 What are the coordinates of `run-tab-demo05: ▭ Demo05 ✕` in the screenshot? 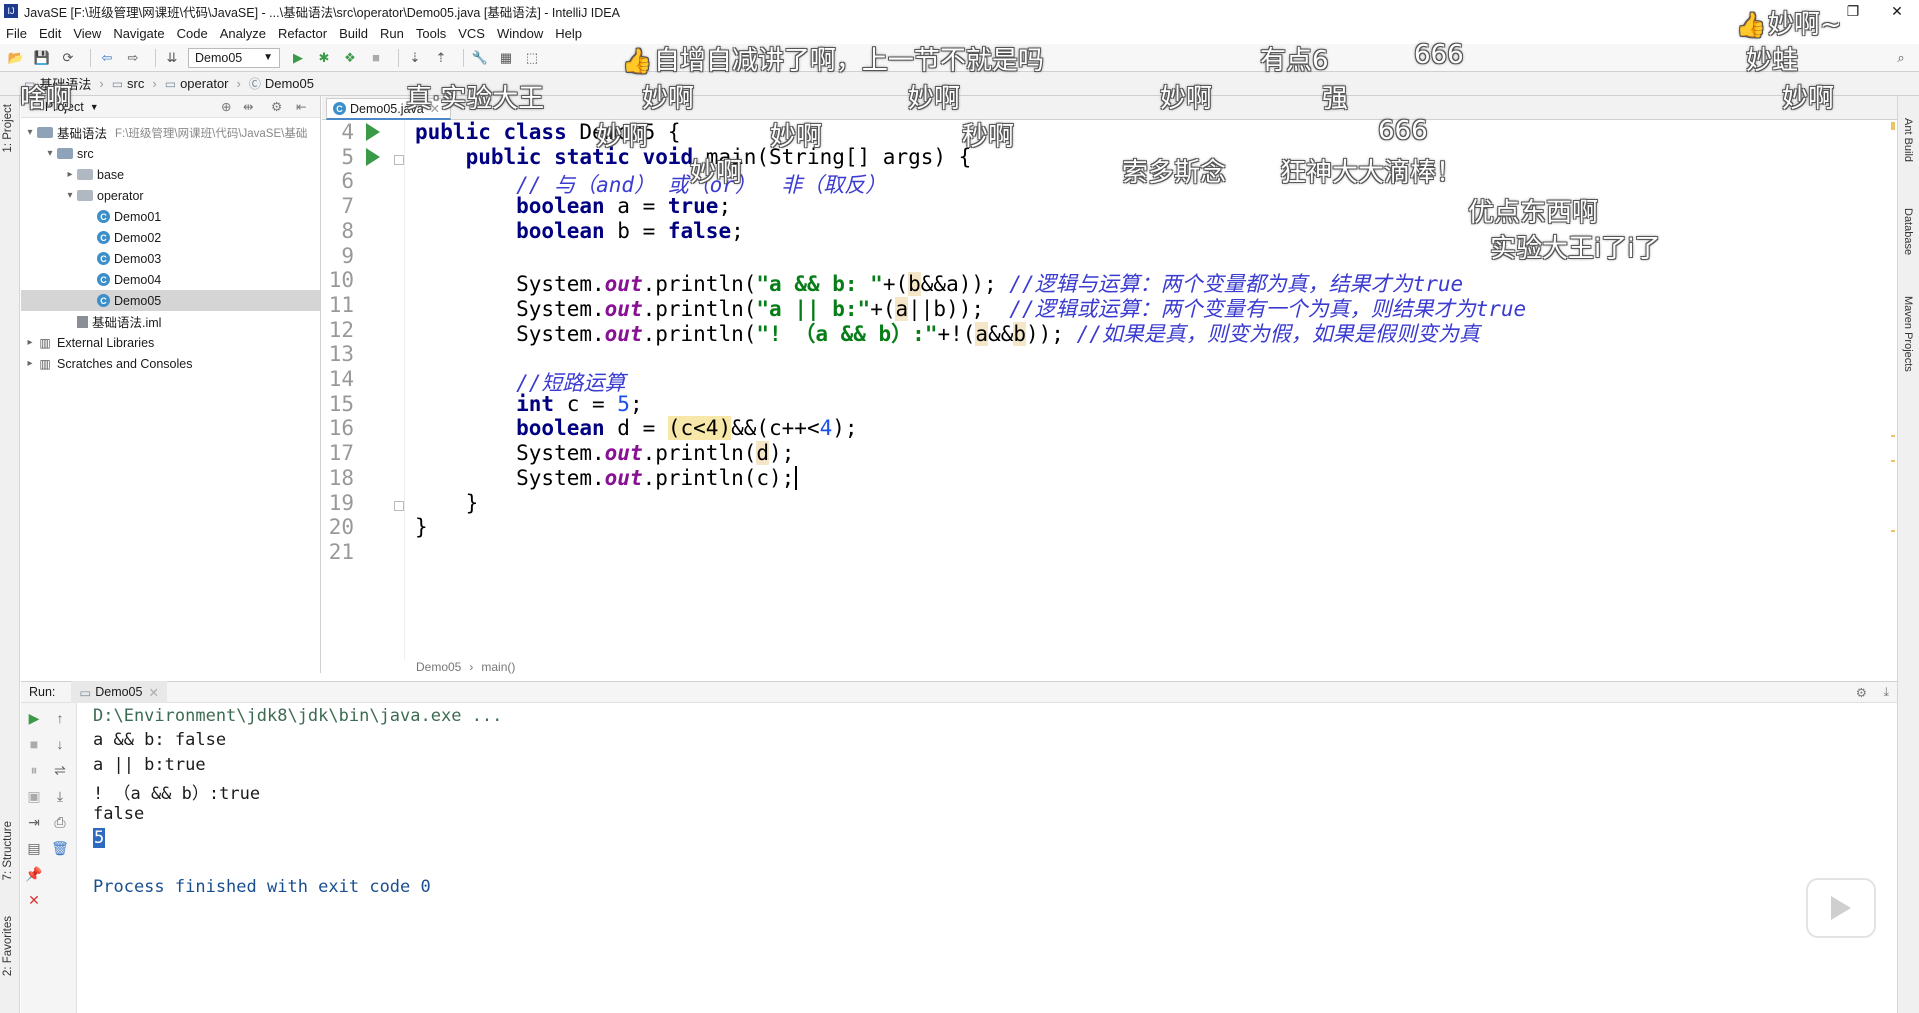 It's located at (119, 692).